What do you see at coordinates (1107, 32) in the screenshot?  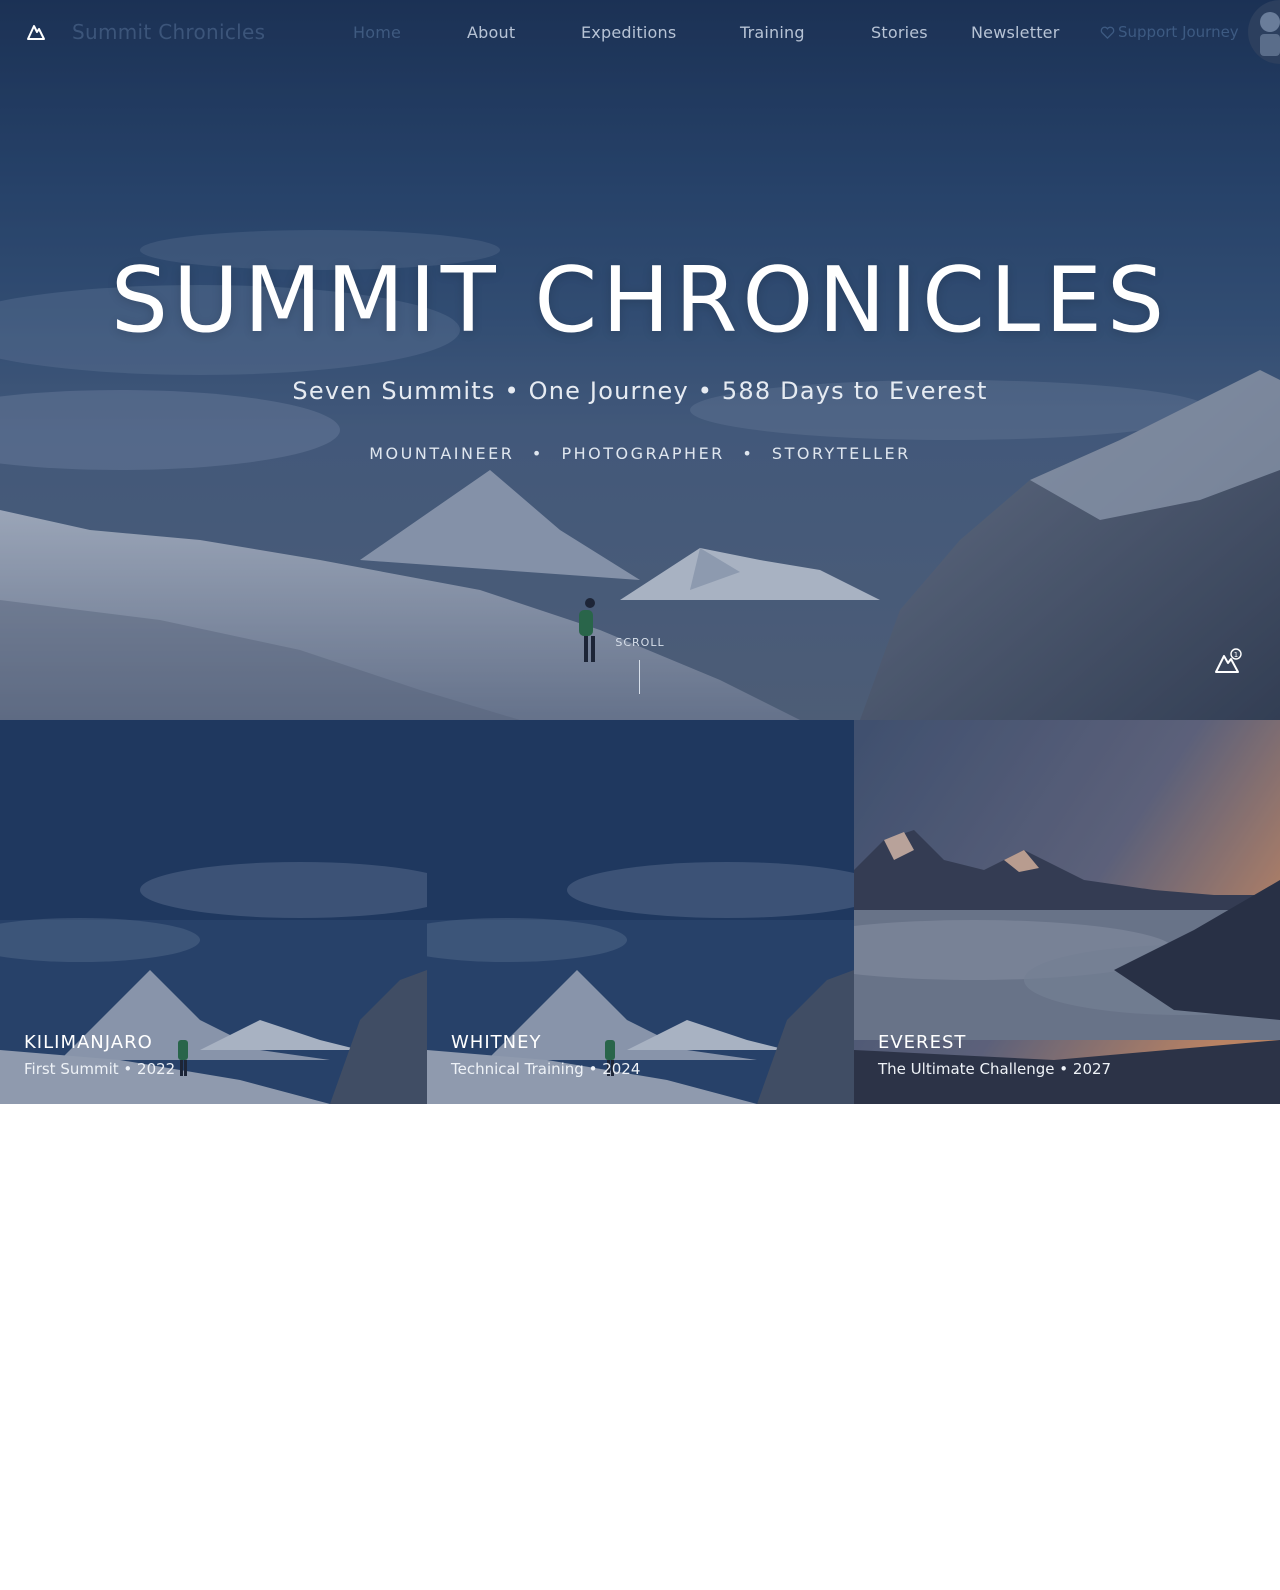 I see `heart-icon` at bounding box center [1107, 32].